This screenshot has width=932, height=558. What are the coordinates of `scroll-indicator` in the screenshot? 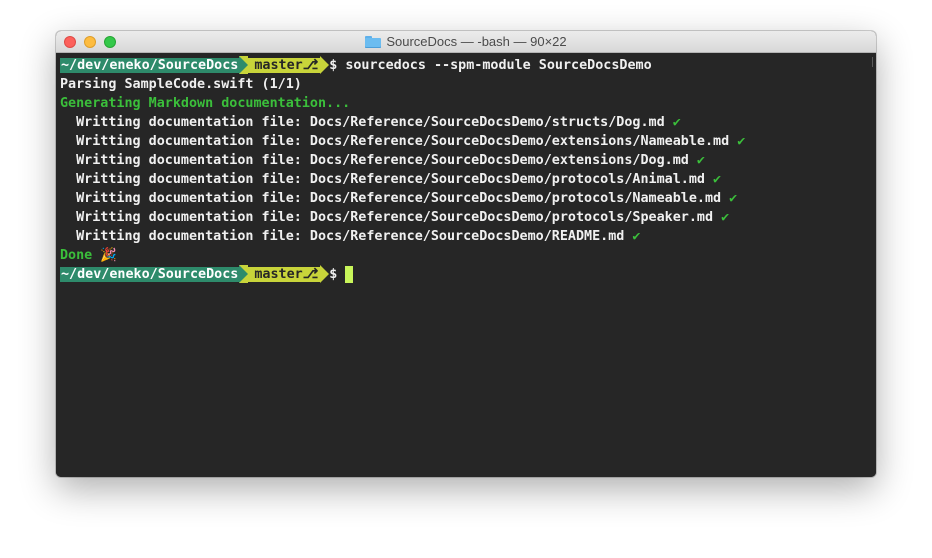 It's located at (872, 62).